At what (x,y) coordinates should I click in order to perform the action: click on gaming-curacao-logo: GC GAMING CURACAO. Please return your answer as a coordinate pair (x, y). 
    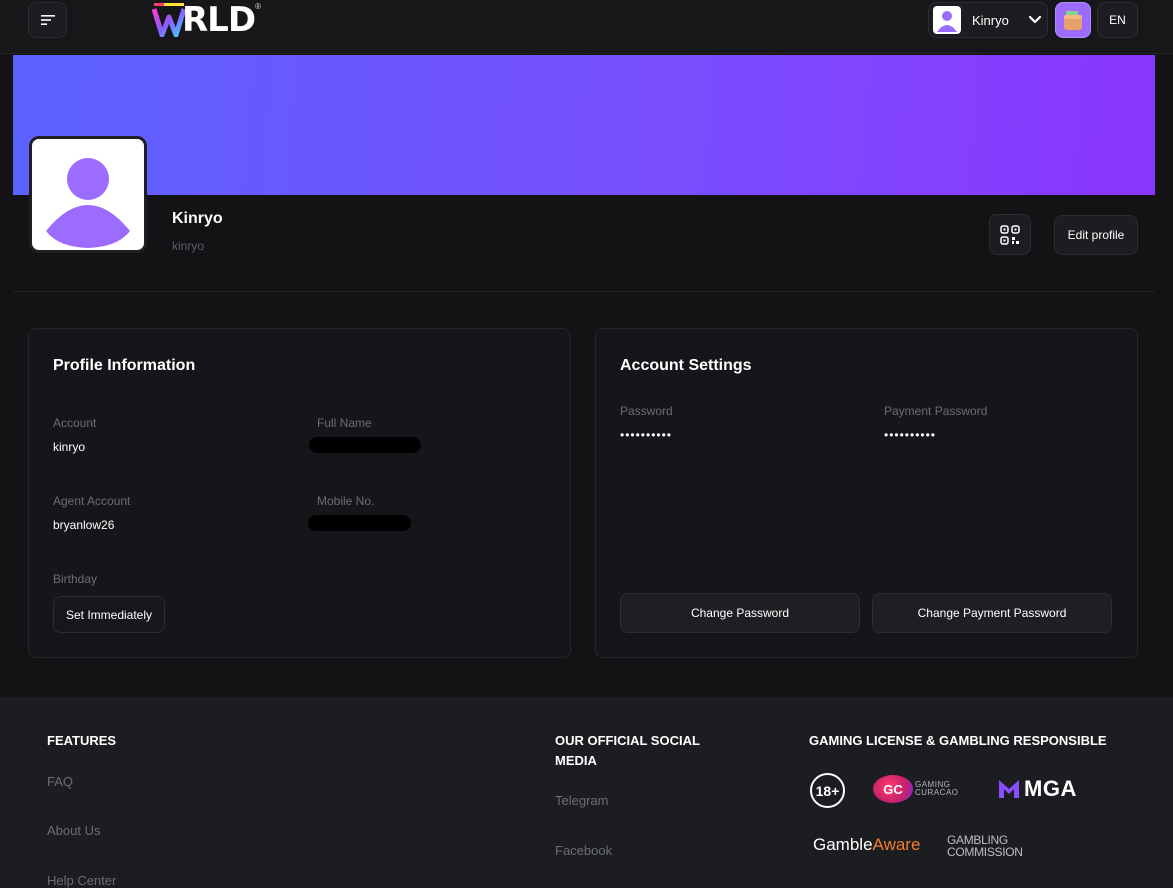
    Looking at the image, I should click on (919, 789).